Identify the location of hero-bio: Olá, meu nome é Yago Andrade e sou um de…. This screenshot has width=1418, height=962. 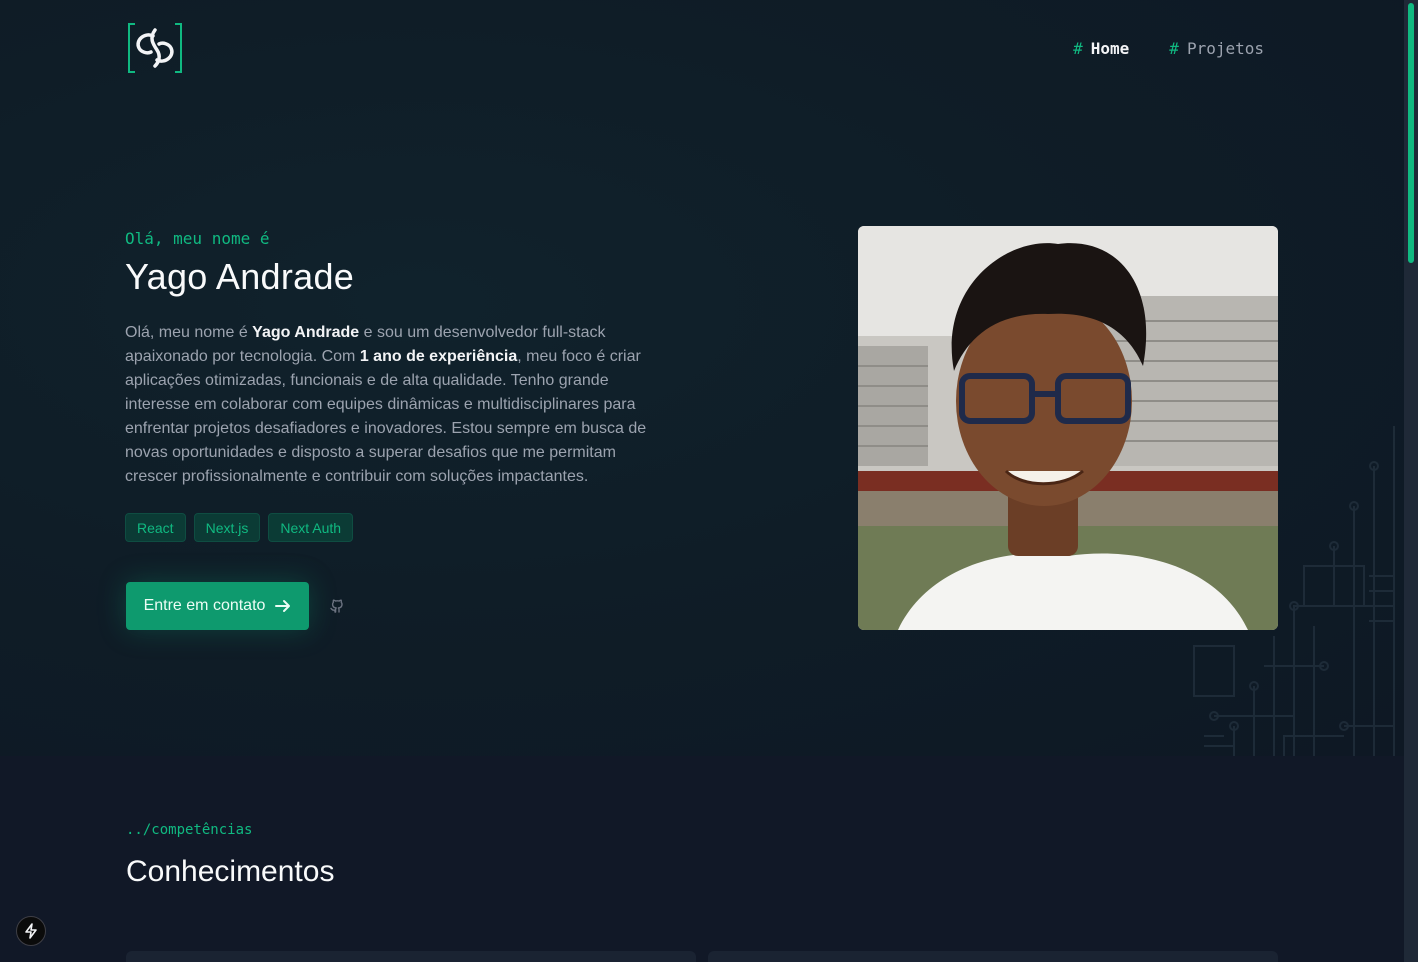
(392, 405).